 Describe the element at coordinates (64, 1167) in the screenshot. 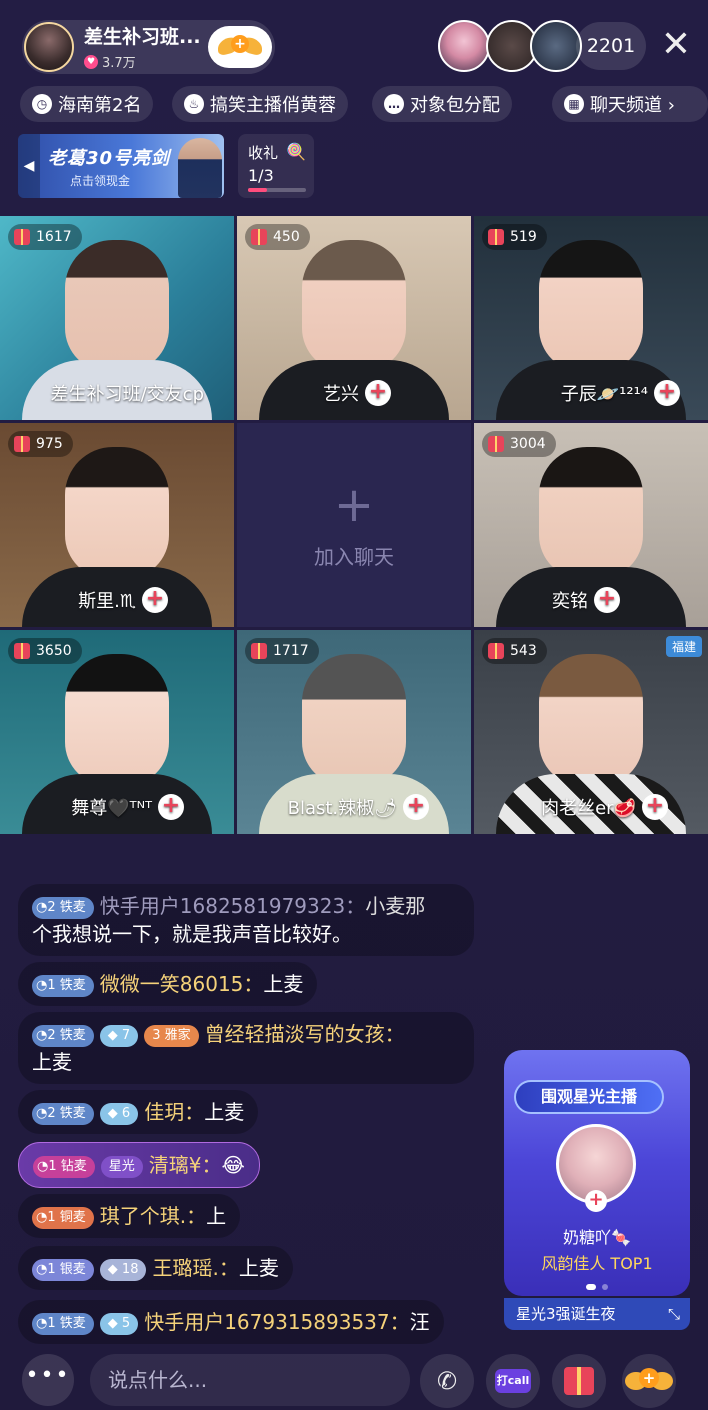

I see `mic-level-badge: ◔ 1 钻麦` at that location.